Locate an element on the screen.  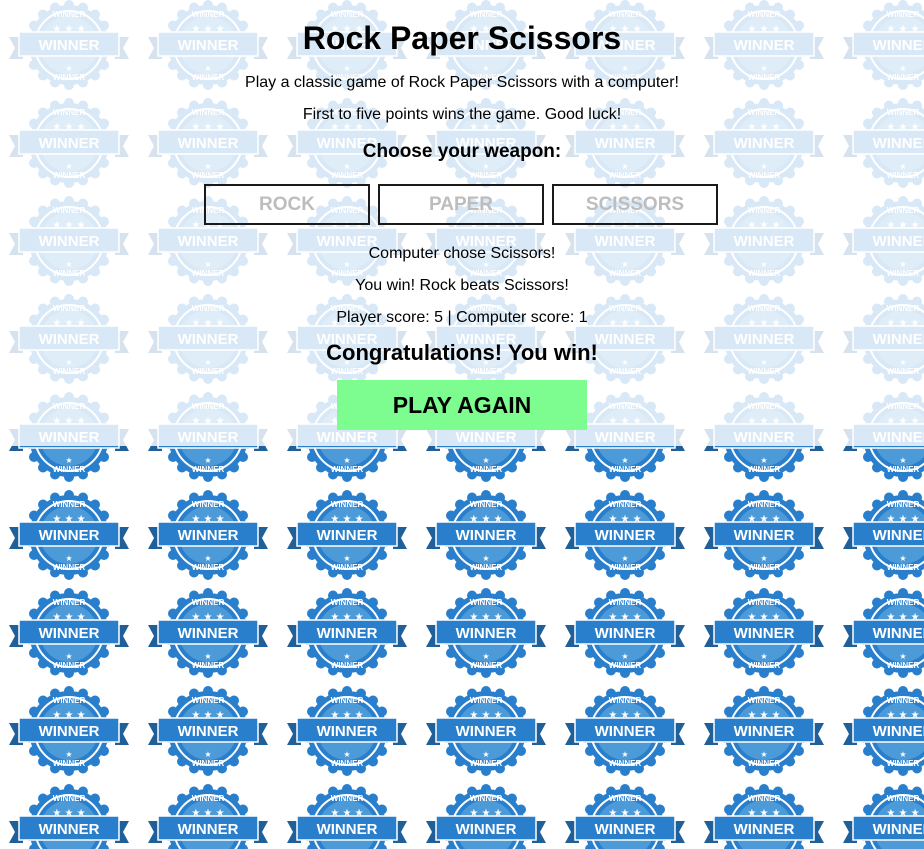
play-again-button: PLAY AGAIN is located at coordinates (462, 405).